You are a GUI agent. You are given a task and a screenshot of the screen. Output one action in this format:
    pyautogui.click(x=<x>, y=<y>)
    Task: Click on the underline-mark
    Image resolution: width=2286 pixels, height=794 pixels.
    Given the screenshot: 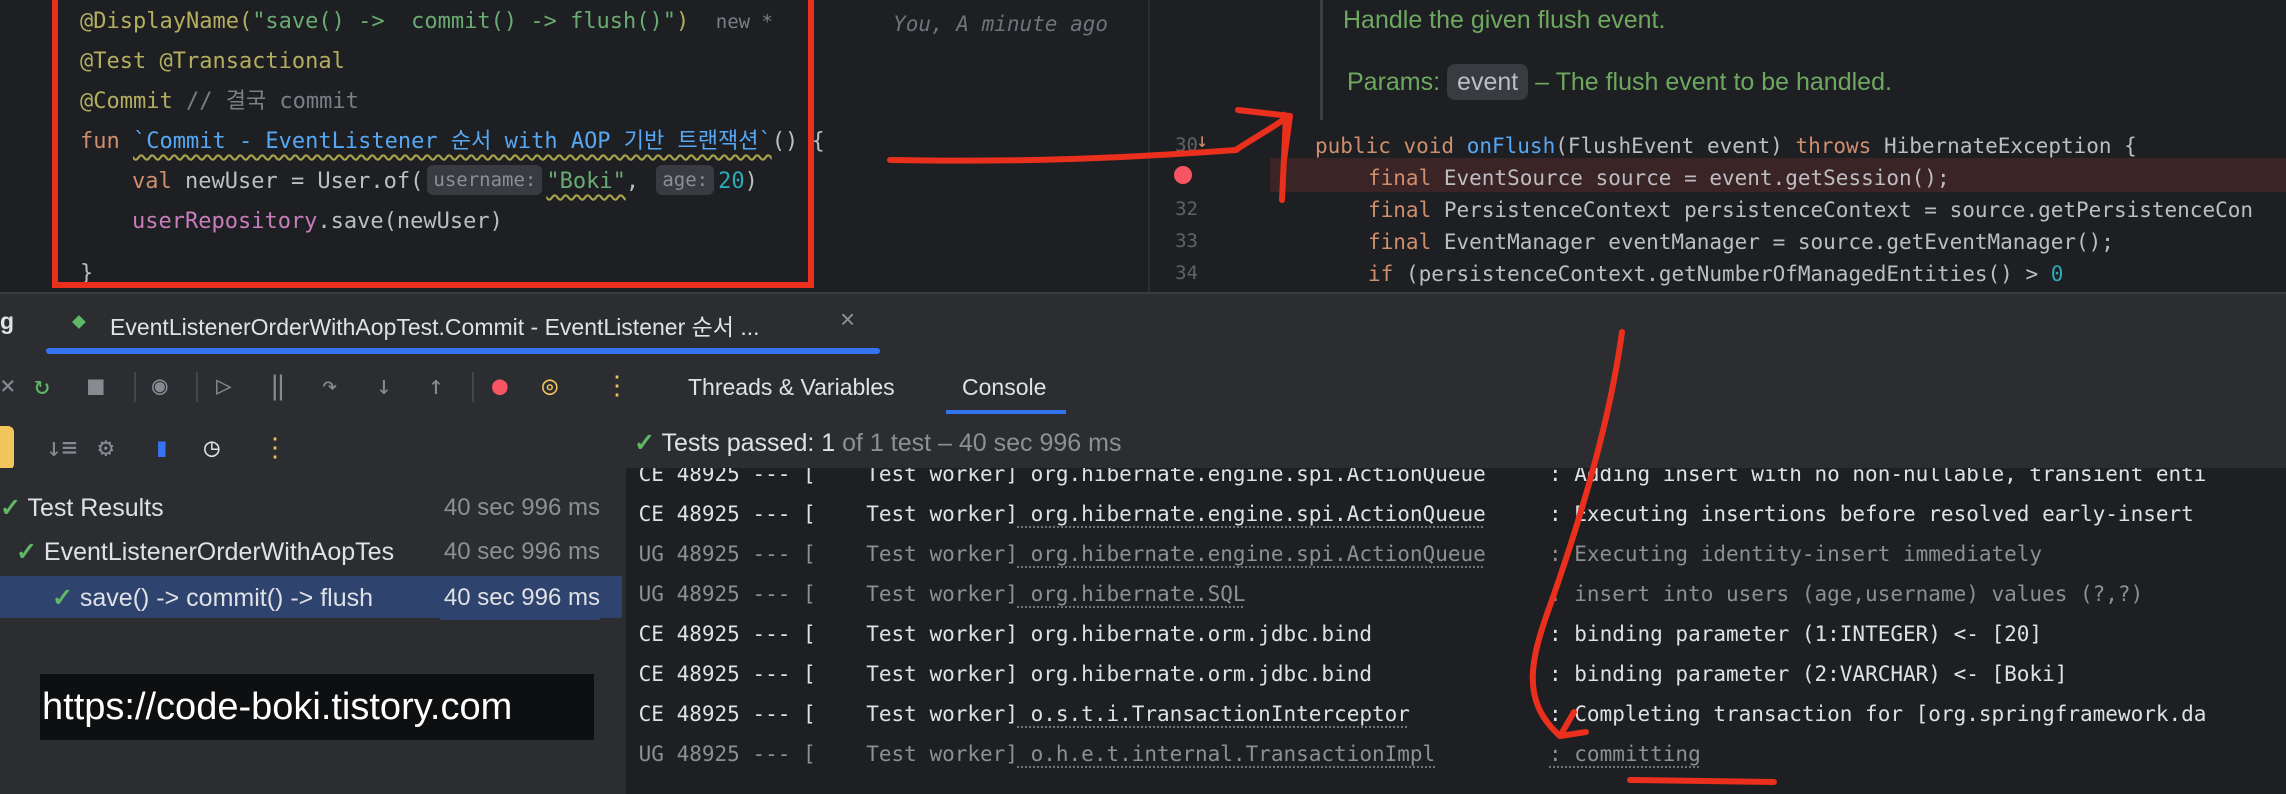 What is the action you would take?
    pyautogui.click(x=1702, y=781)
    